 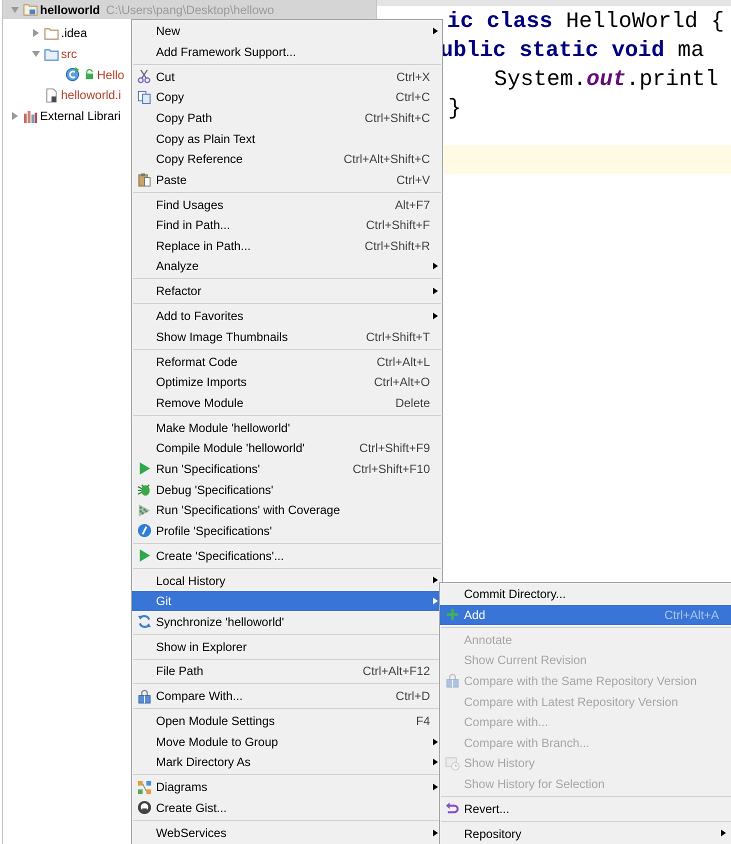 What do you see at coordinates (413, 697) in the screenshot?
I see `shortcut-label: Ctrl+D` at bounding box center [413, 697].